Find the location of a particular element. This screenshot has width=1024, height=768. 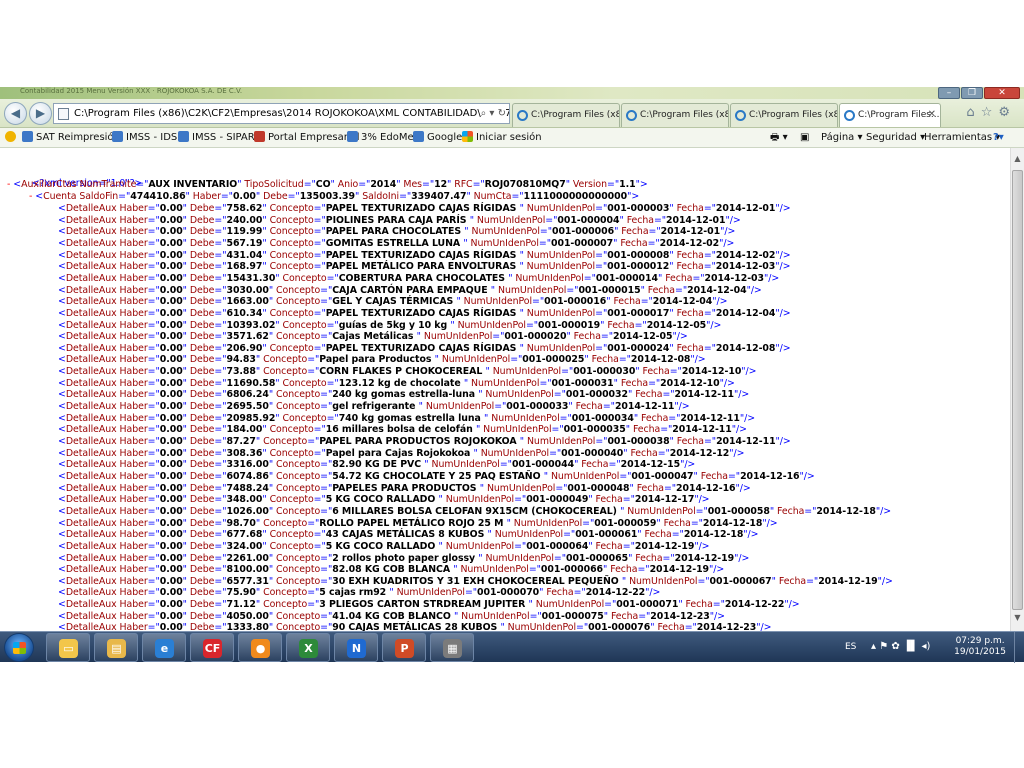

favorite-link: Portal Empresarial is located at coordinates (307, 138).